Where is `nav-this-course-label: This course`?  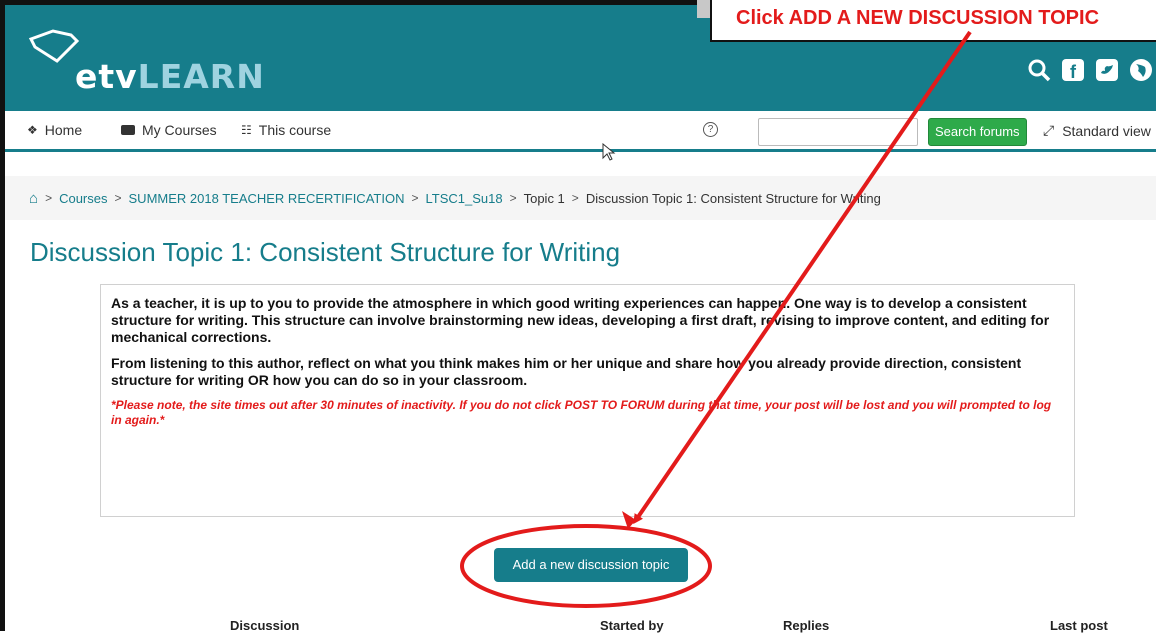 nav-this-course-label: This course is located at coordinates (295, 130).